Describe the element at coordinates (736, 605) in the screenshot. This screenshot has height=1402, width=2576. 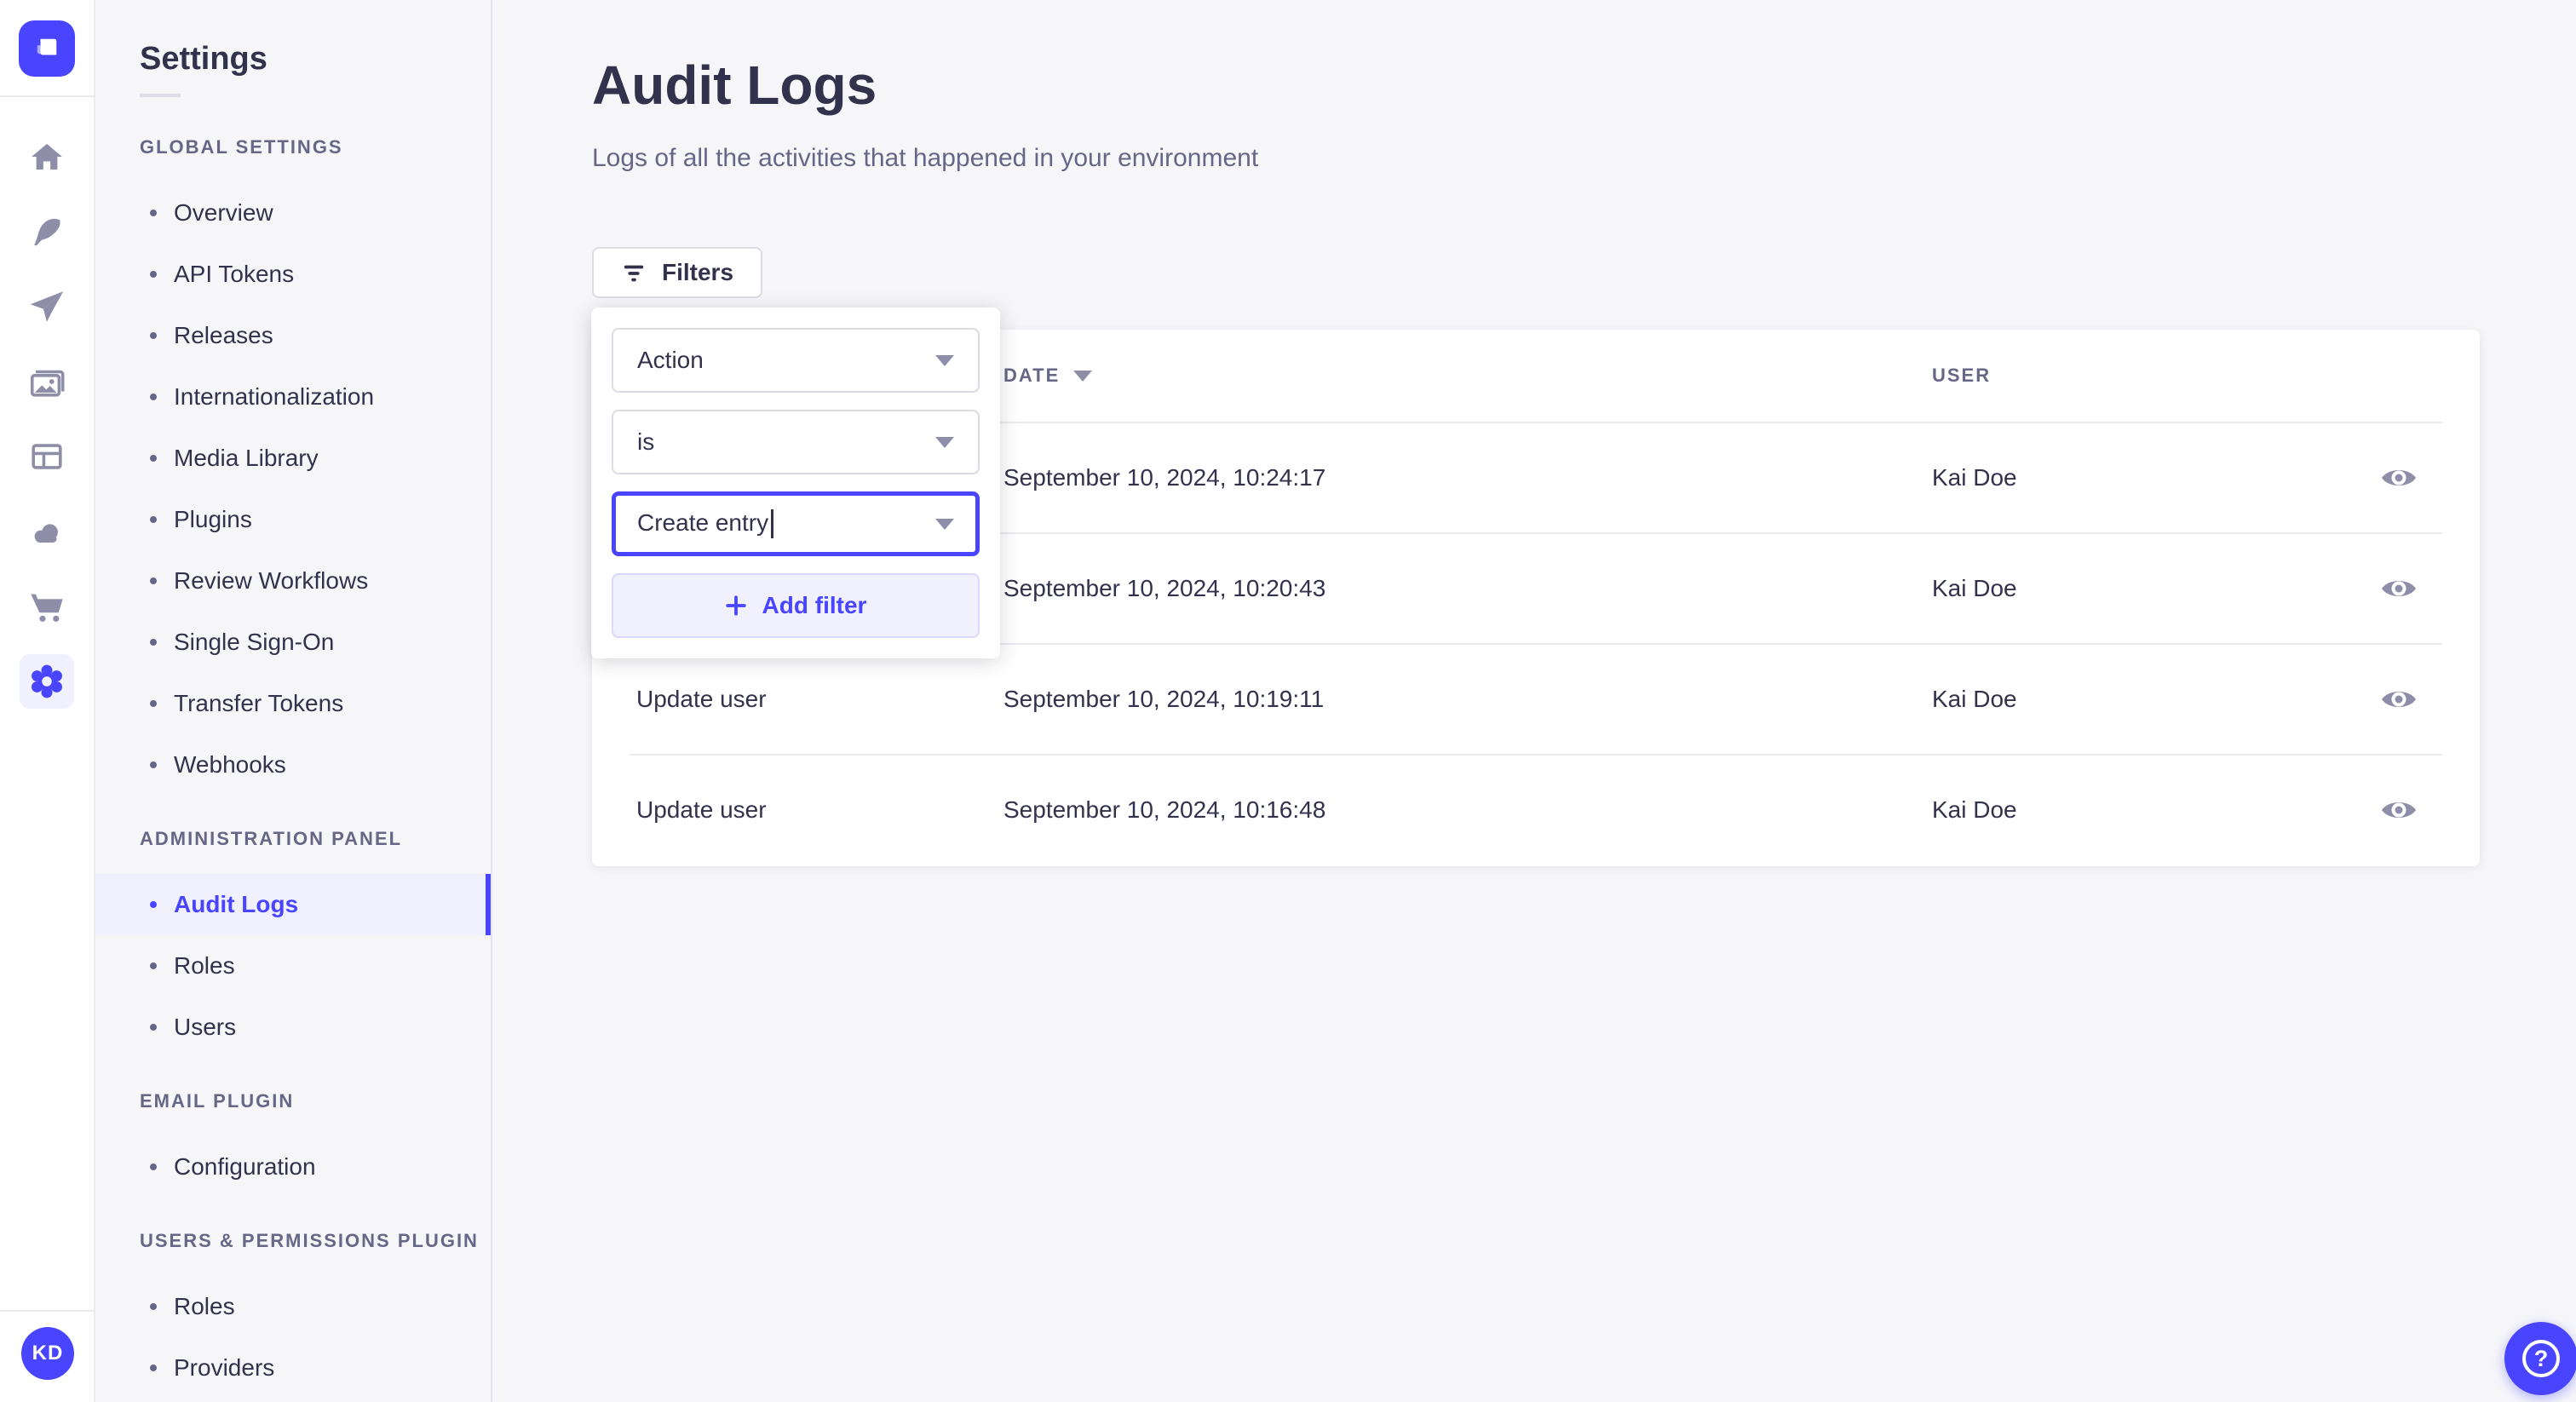
I see `plus-icon` at that location.